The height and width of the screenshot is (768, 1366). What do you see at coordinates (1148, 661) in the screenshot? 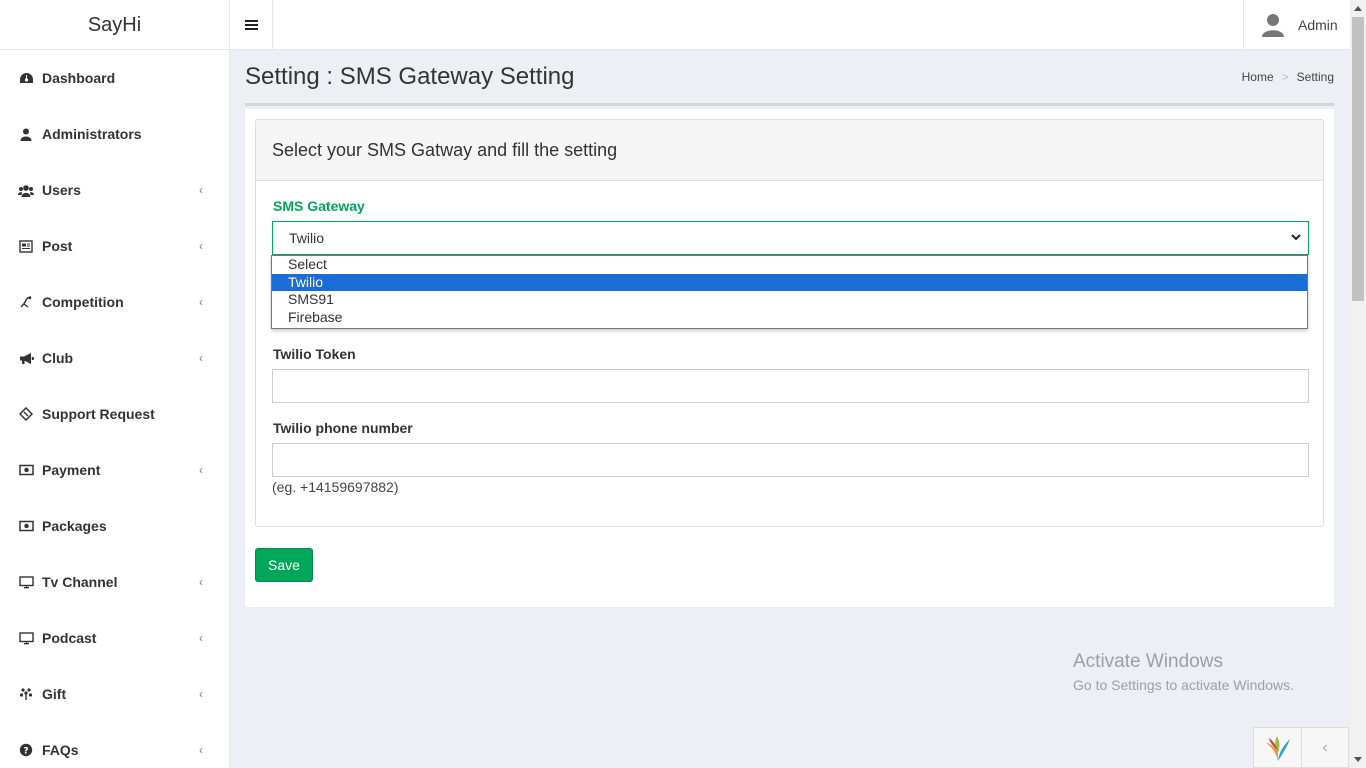
I see `watermark-title: Activate Windows` at bounding box center [1148, 661].